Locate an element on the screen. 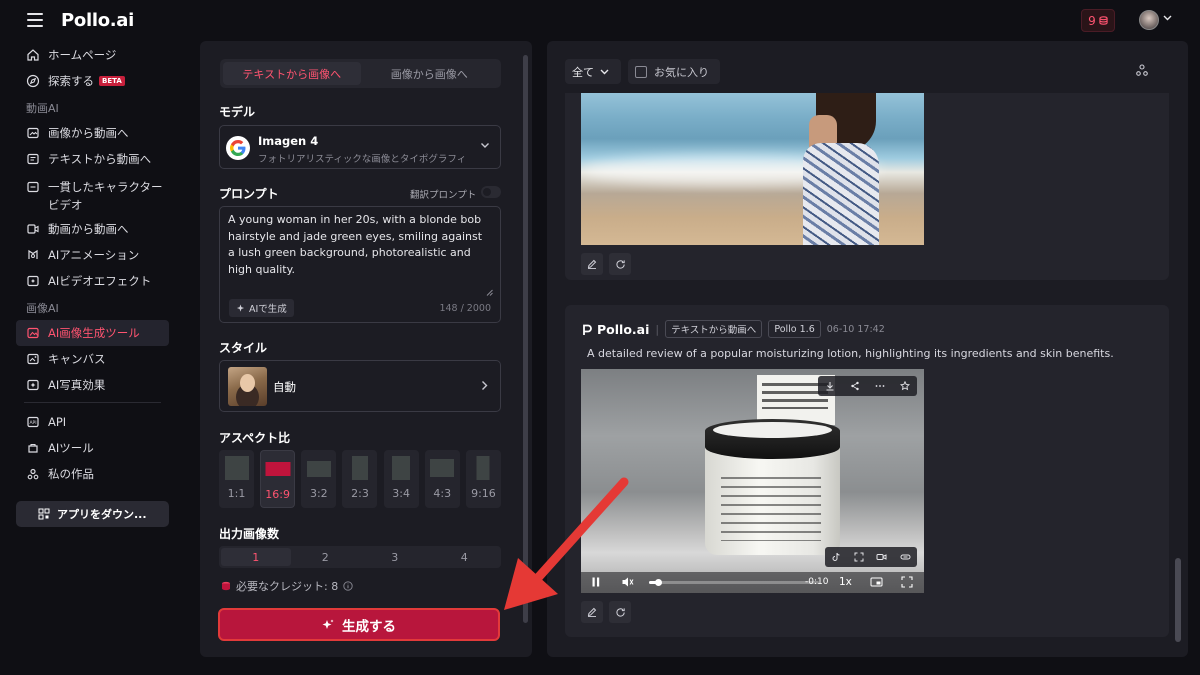 This screenshot has width=1200, height=675. generated-image-beach is located at coordinates (752, 169).